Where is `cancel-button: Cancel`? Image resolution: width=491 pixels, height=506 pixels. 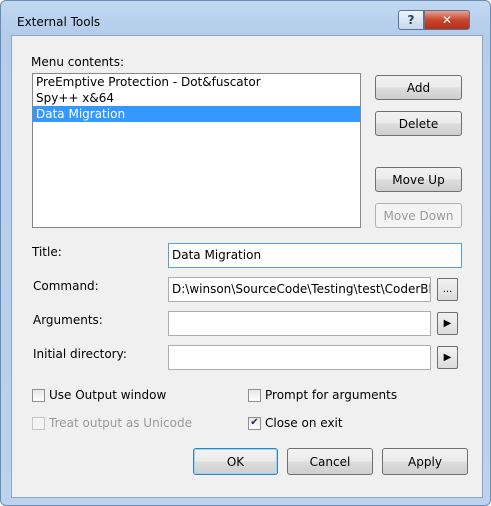
cancel-button: Cancel is located at coordinates (330, 461).